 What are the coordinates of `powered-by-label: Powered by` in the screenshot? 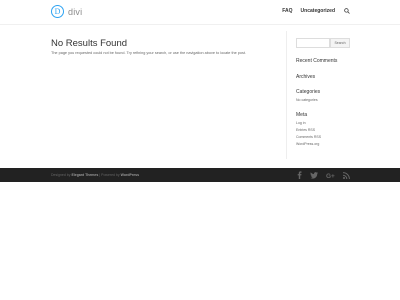 It's located at (110, 175).